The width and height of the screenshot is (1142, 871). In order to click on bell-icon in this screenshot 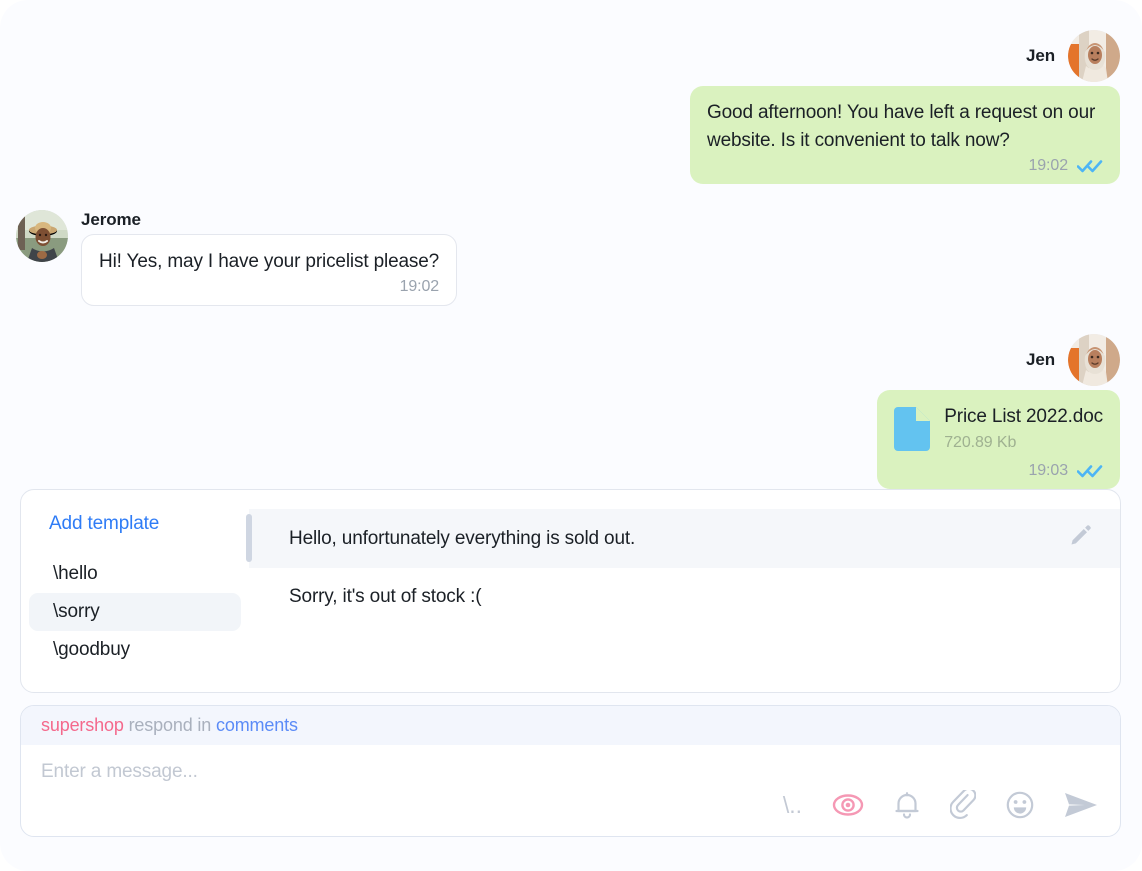, I will do `click(907, 805)`.